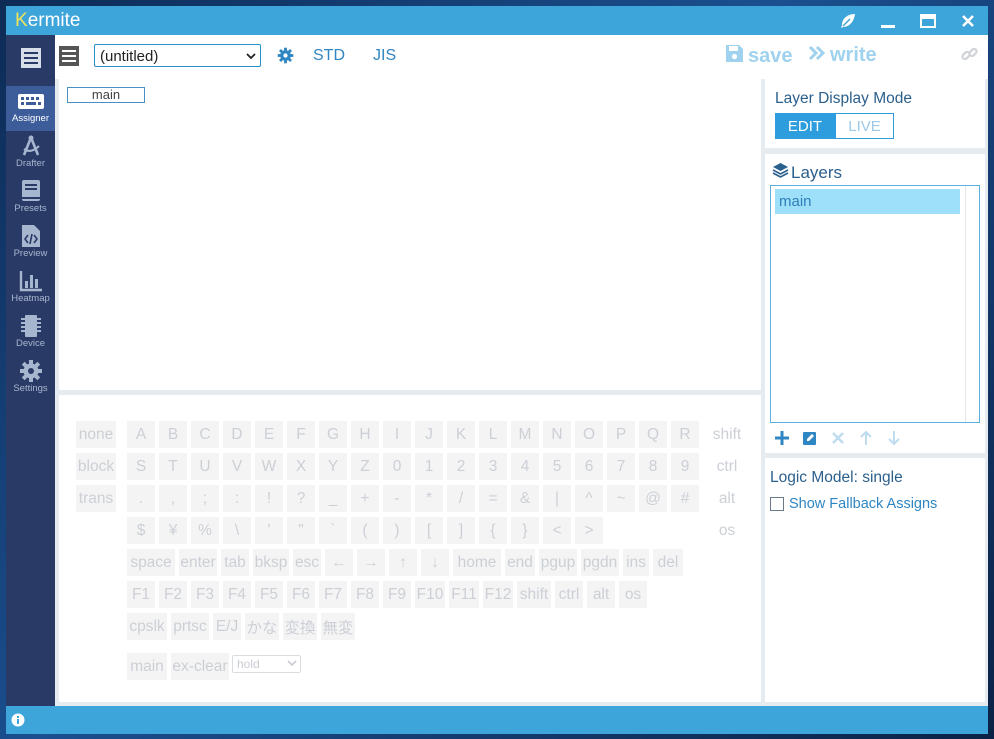 This screenshot has width=994, height=739. I want to click on assign-key: ins, so click(636, 562).